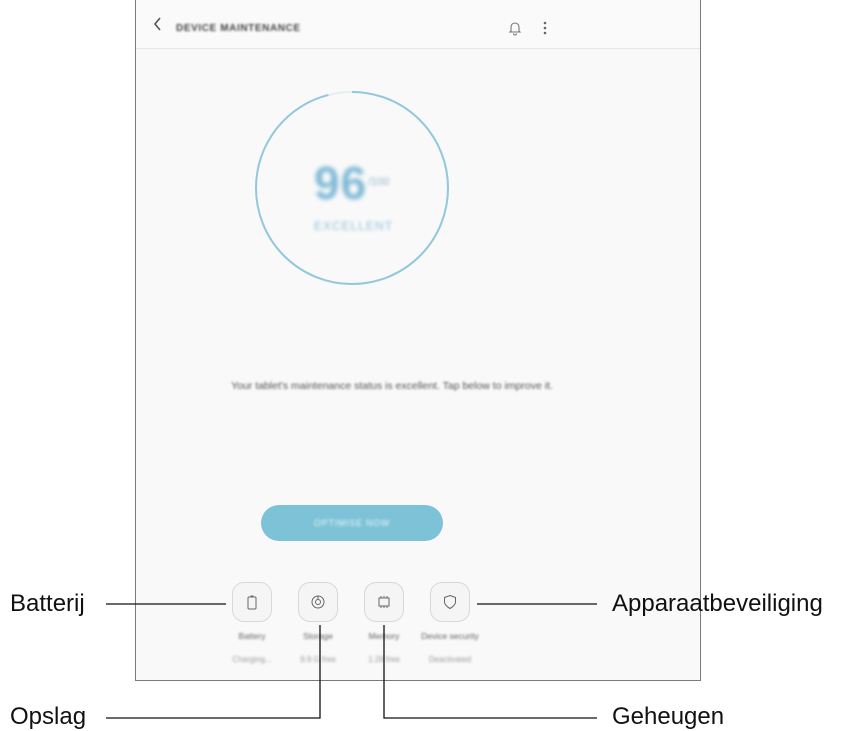  Describe the element at coordinates (48, 716) in the screenshot. I see `callout-opslag: Opslag` at that location.